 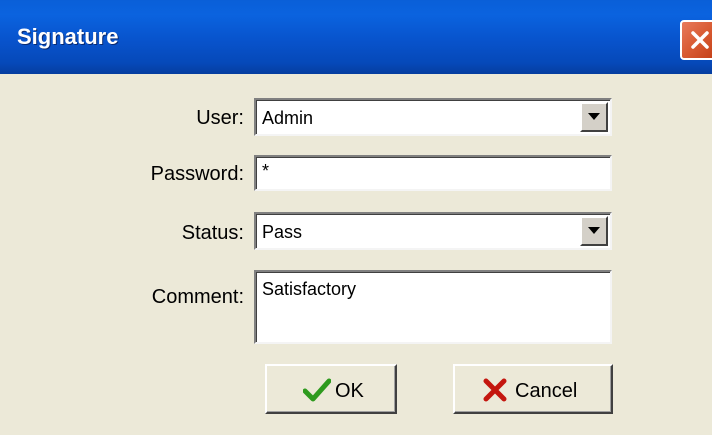 I want to click on status-select: Pass, so click(x=433, y=231).